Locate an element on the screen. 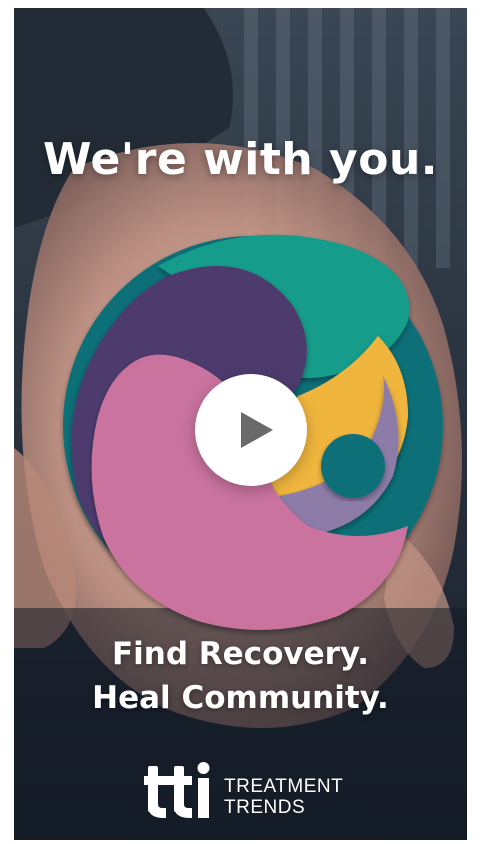  brand-name-line-1: TREATMENT is located at coordinates (284, 786).